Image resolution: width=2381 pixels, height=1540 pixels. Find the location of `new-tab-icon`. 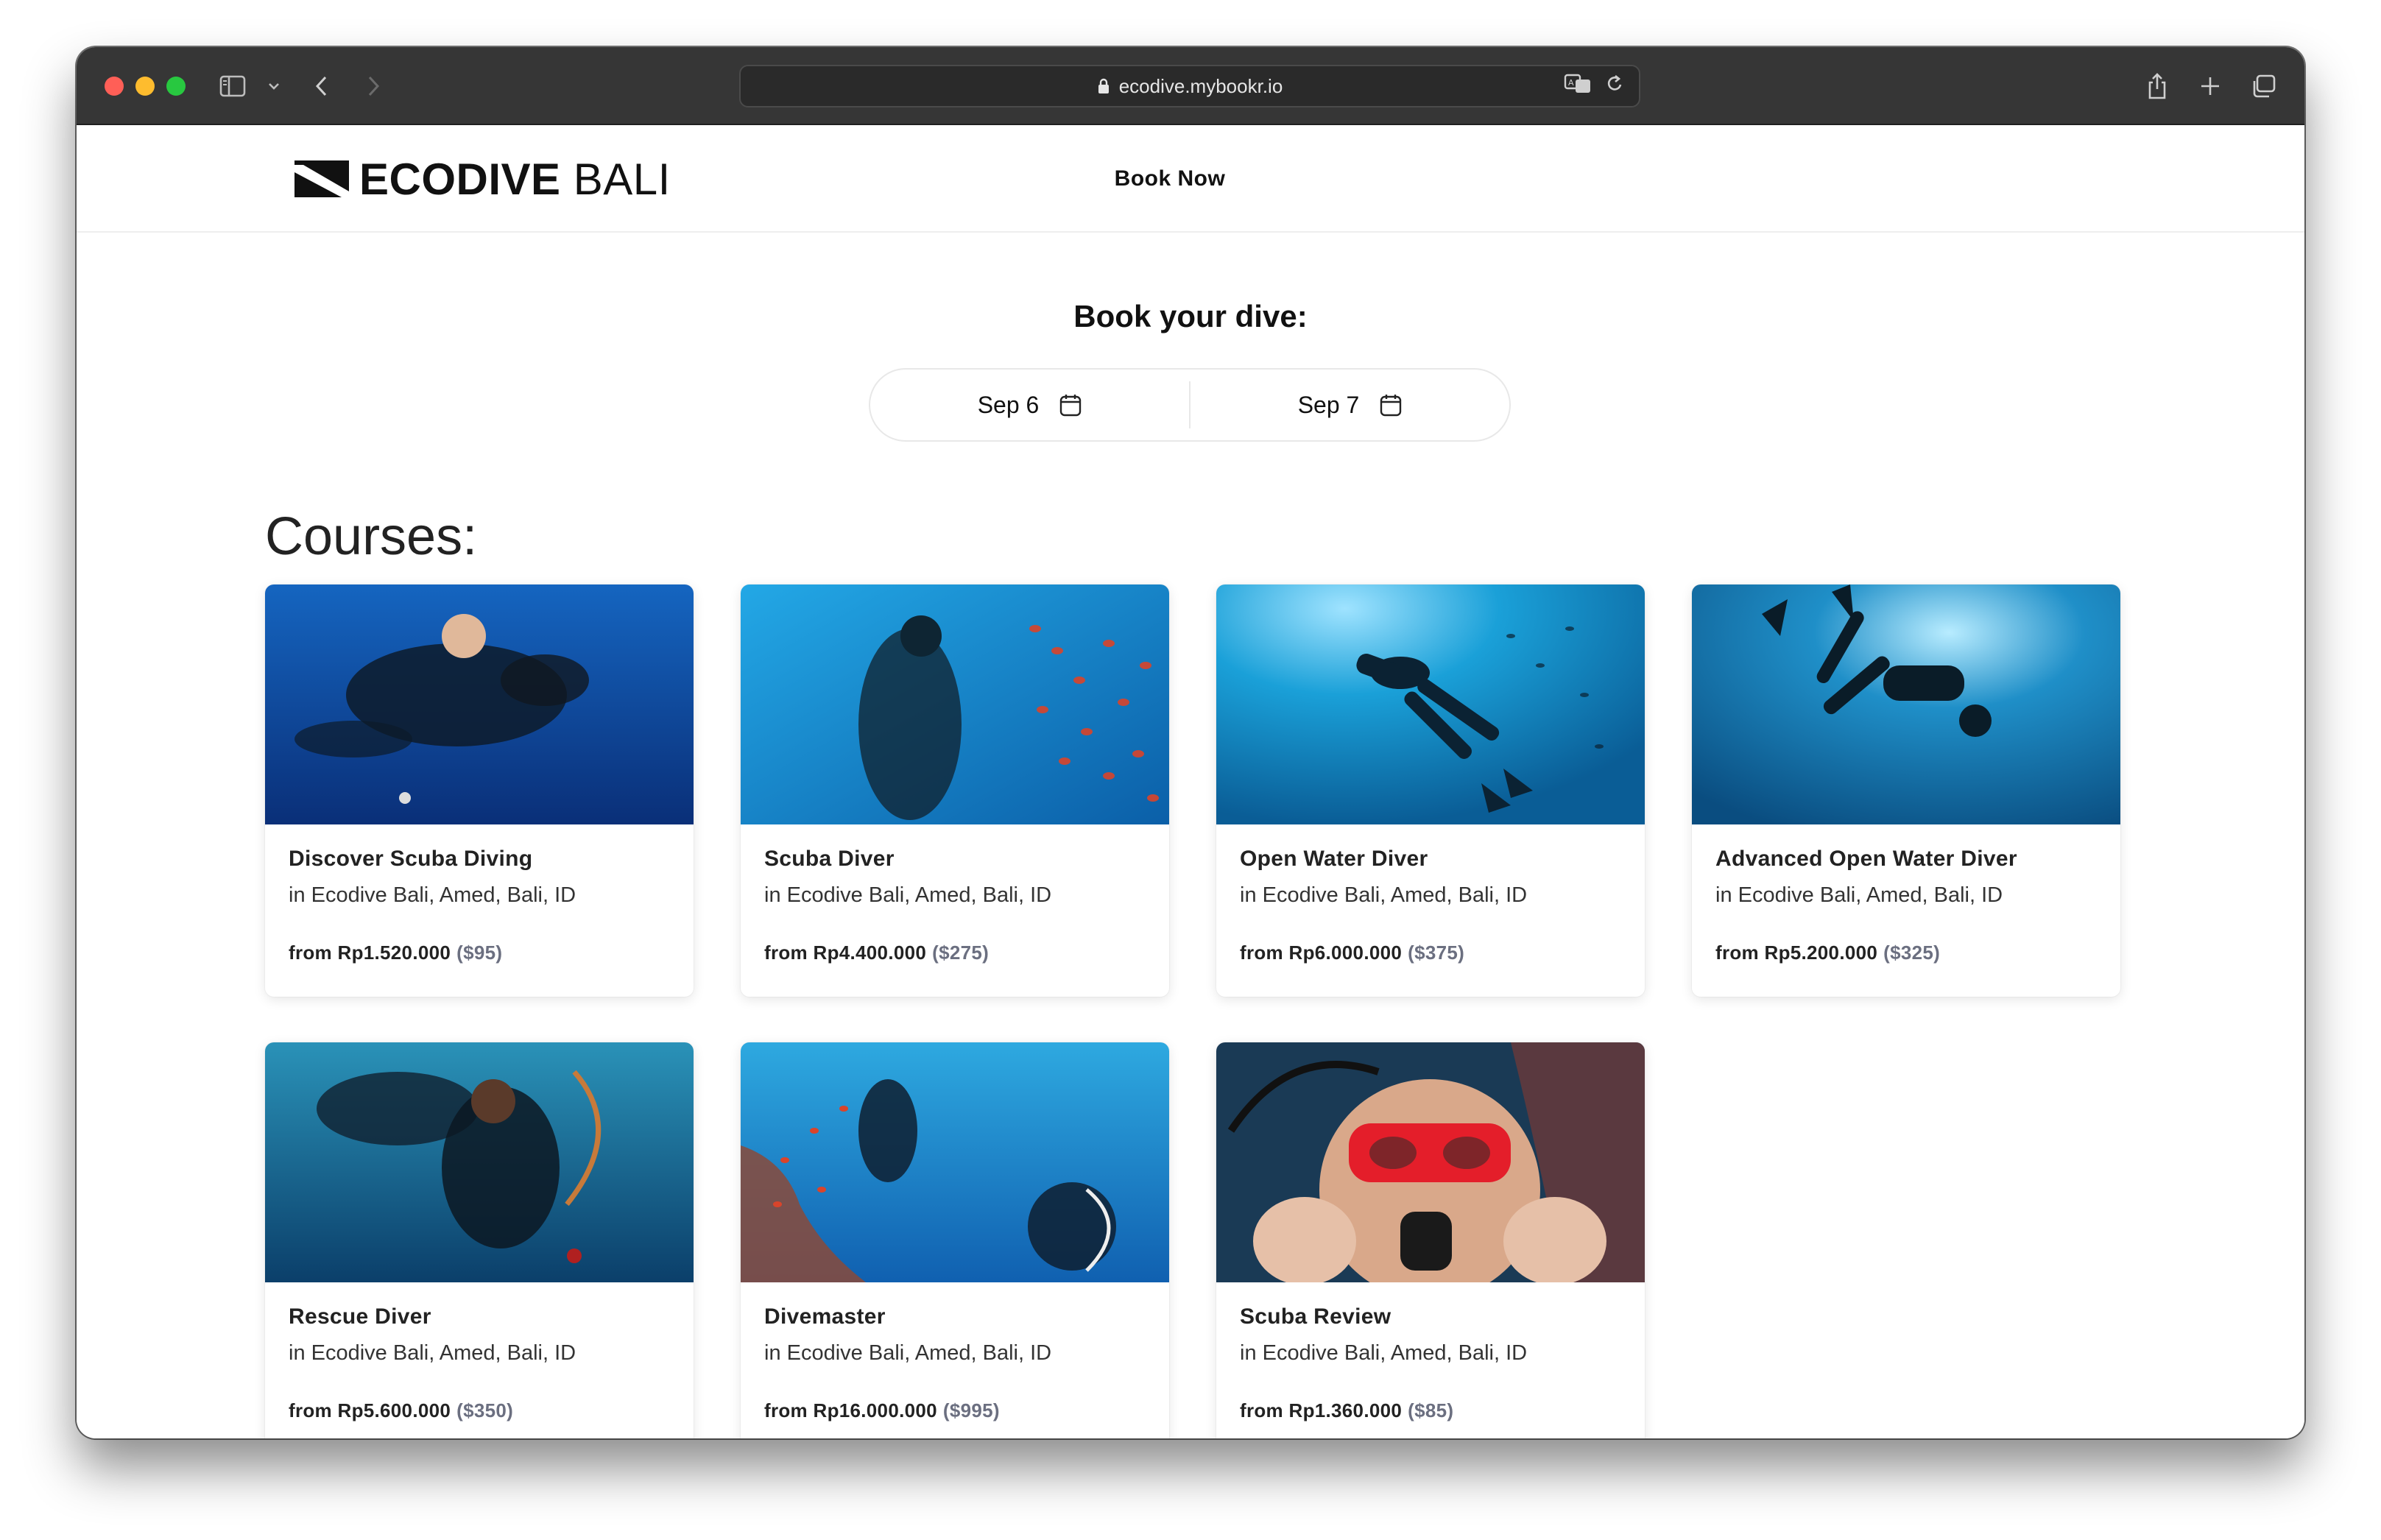

new-tab-icon is located at coordinates (2210, 86).